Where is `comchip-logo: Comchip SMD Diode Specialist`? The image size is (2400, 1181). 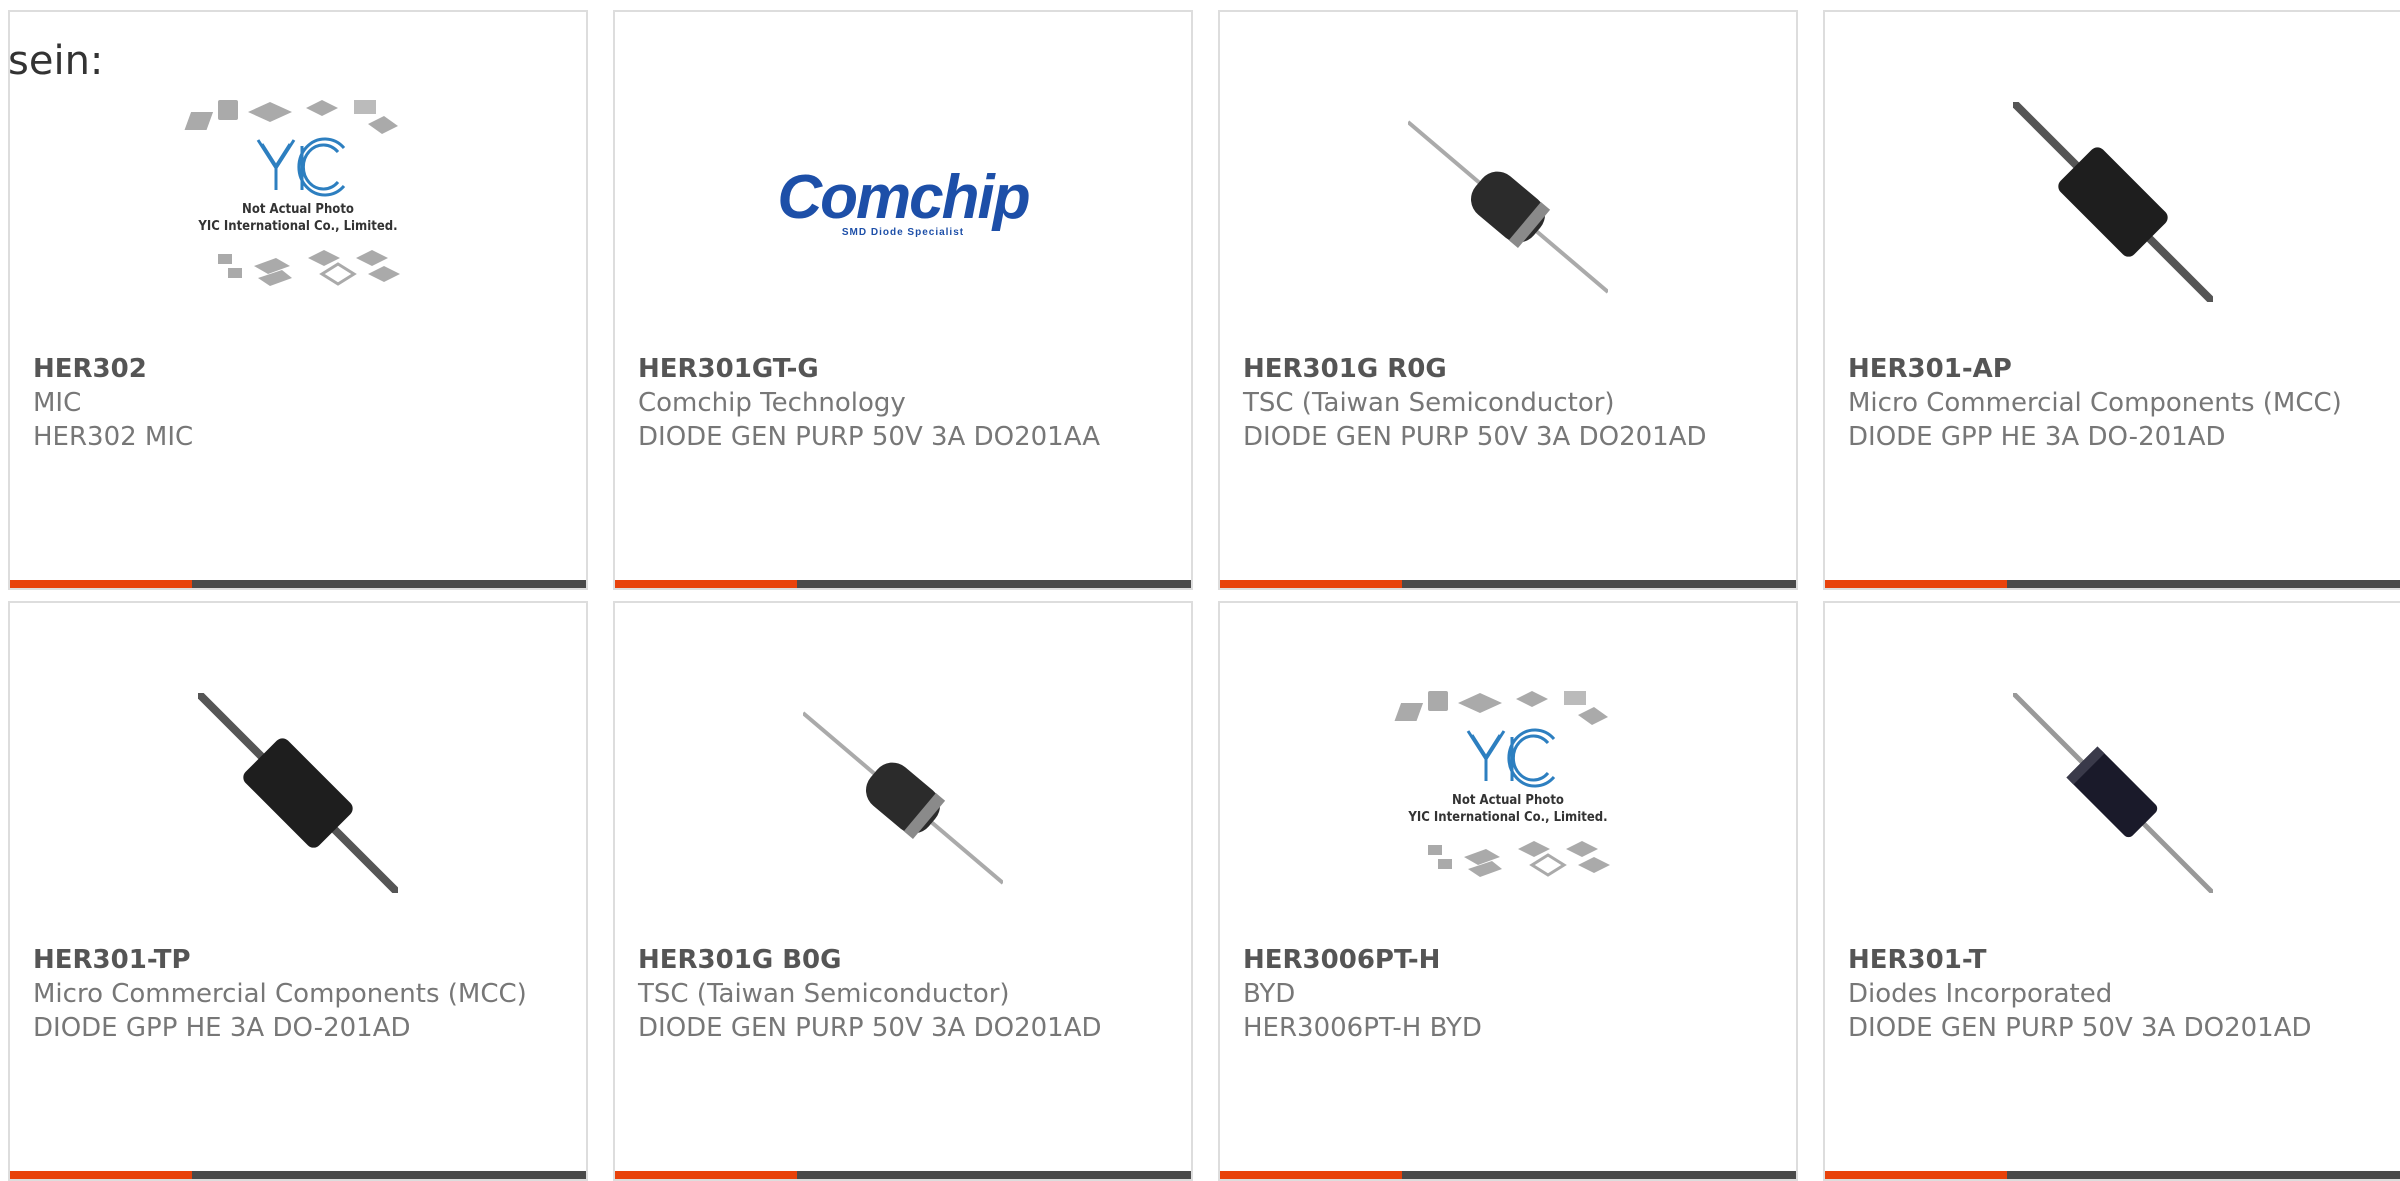
comchip-logo: Comchip SMD Diode Specialist is located at coordinates (903, 200).